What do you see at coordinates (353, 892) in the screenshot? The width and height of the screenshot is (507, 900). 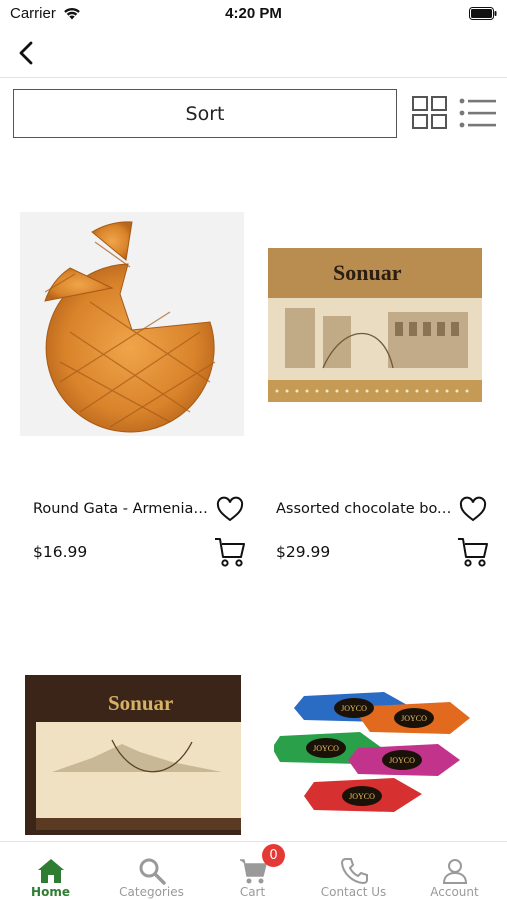 I see `tab-label: Contact Us` at bounding box center [353, 892].